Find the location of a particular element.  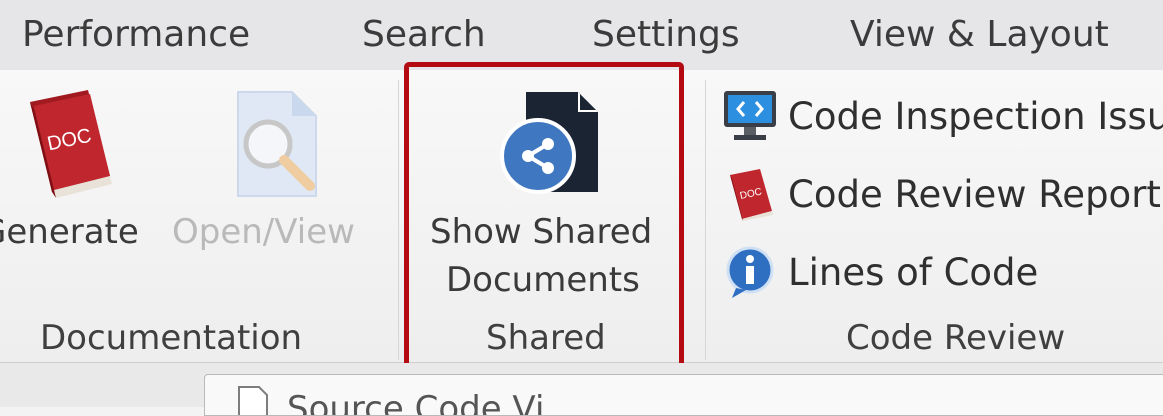

monitor-code-icon is located at coordinates (750, 115).